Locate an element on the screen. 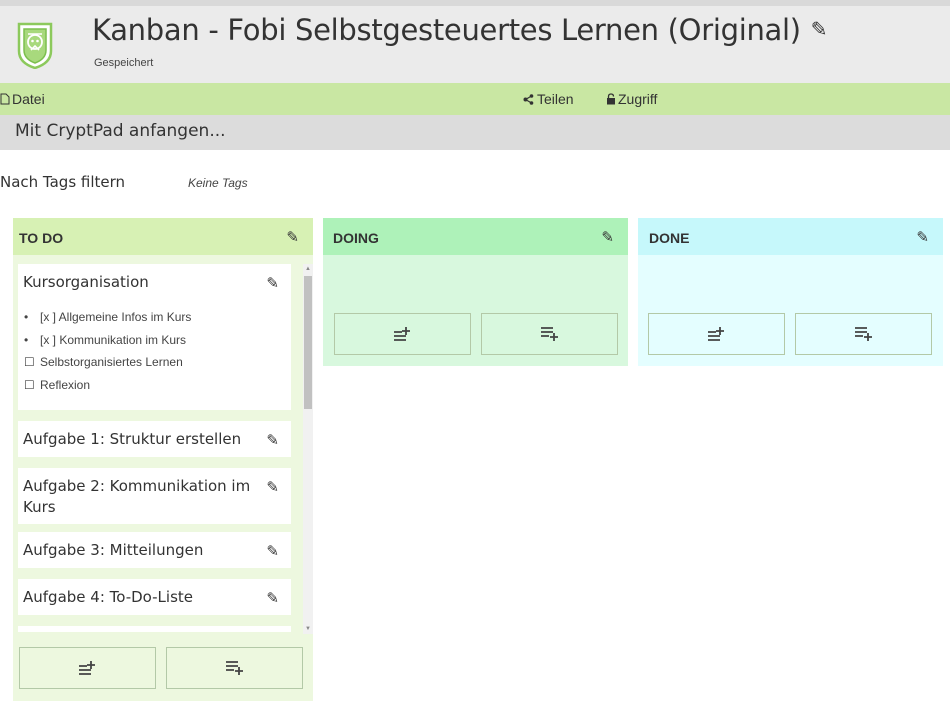 The width and height of the screenshot is (950, 708). kanban-card: Aufgabe 2: Kommunikation im Kurs ✎ is located at coordinates (154, 496).